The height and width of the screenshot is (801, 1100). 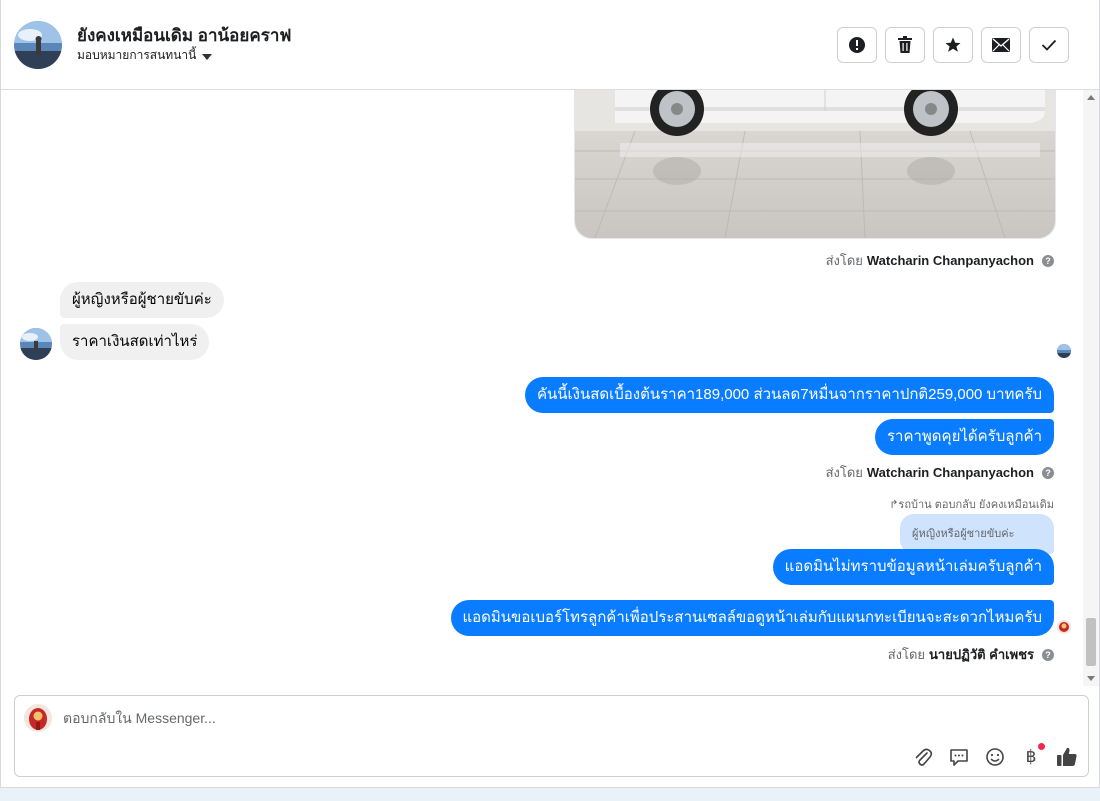 What do you see at coordinates (815, 164) in the screenshot?
I see `car-photo-attachment` at bounding box center [815, 164].